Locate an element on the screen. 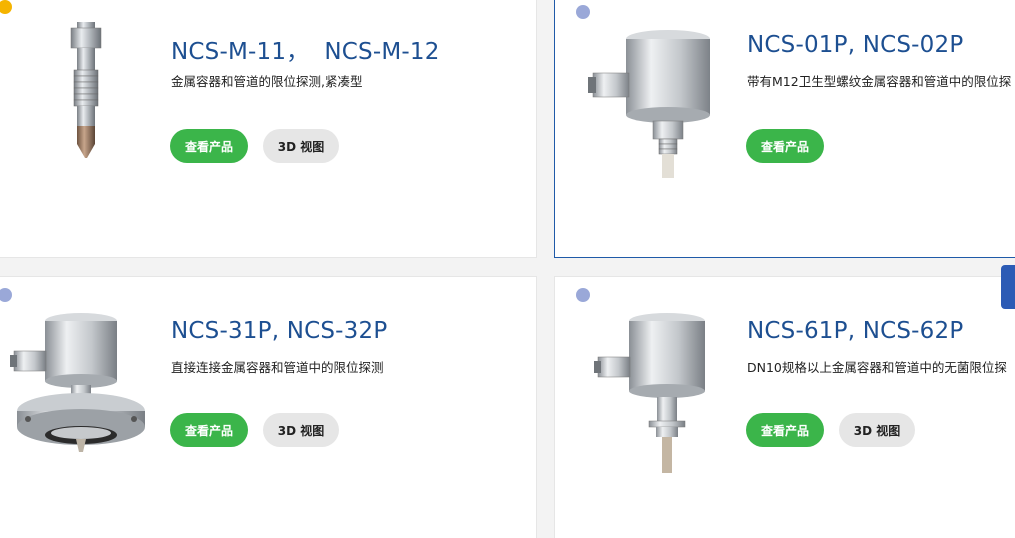  product-description: 带有M12卫生型螺纹金属容器和管道中的限位探 is located at coordinates (879, 81).